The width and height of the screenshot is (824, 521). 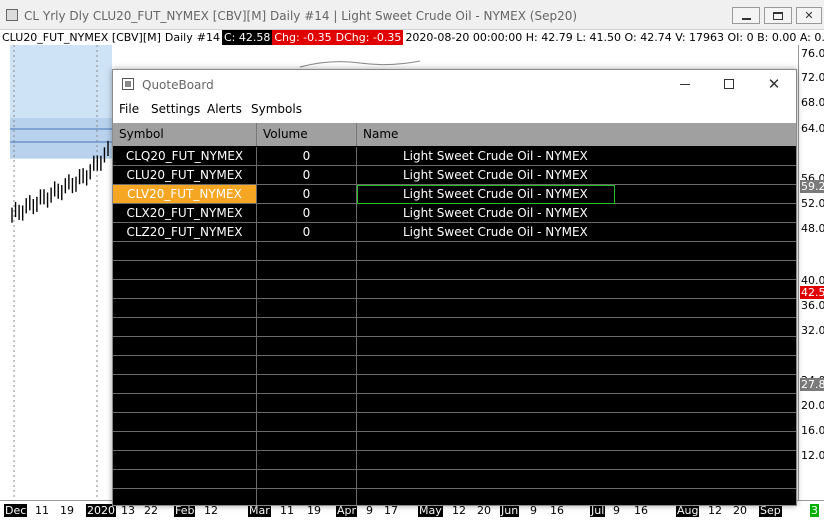 I want to click on status-symbol: CLU20_FUT_NYMEX [CBV][M], so click(x=81, y=37).